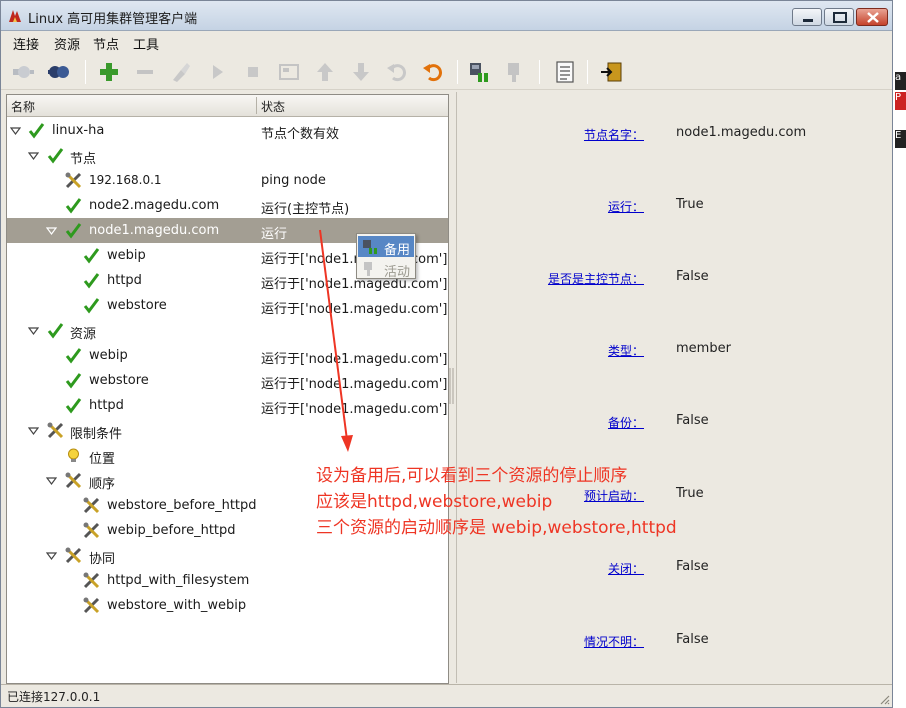  Describe the element at coordinates (300, 134) in the screenshot. I see `tree-row-status: 节点个数有效` at that location.